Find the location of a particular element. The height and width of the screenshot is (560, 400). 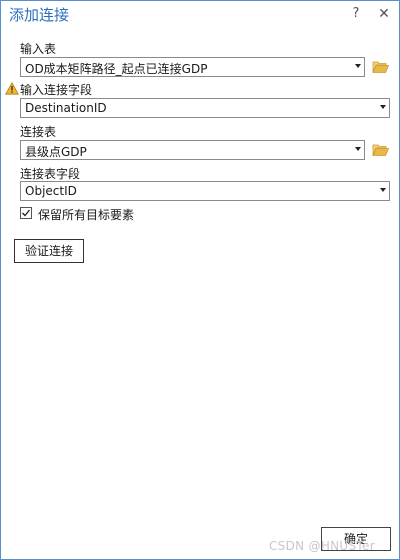

dialog-title: 添加连接 is located at coordinates (39, 15).